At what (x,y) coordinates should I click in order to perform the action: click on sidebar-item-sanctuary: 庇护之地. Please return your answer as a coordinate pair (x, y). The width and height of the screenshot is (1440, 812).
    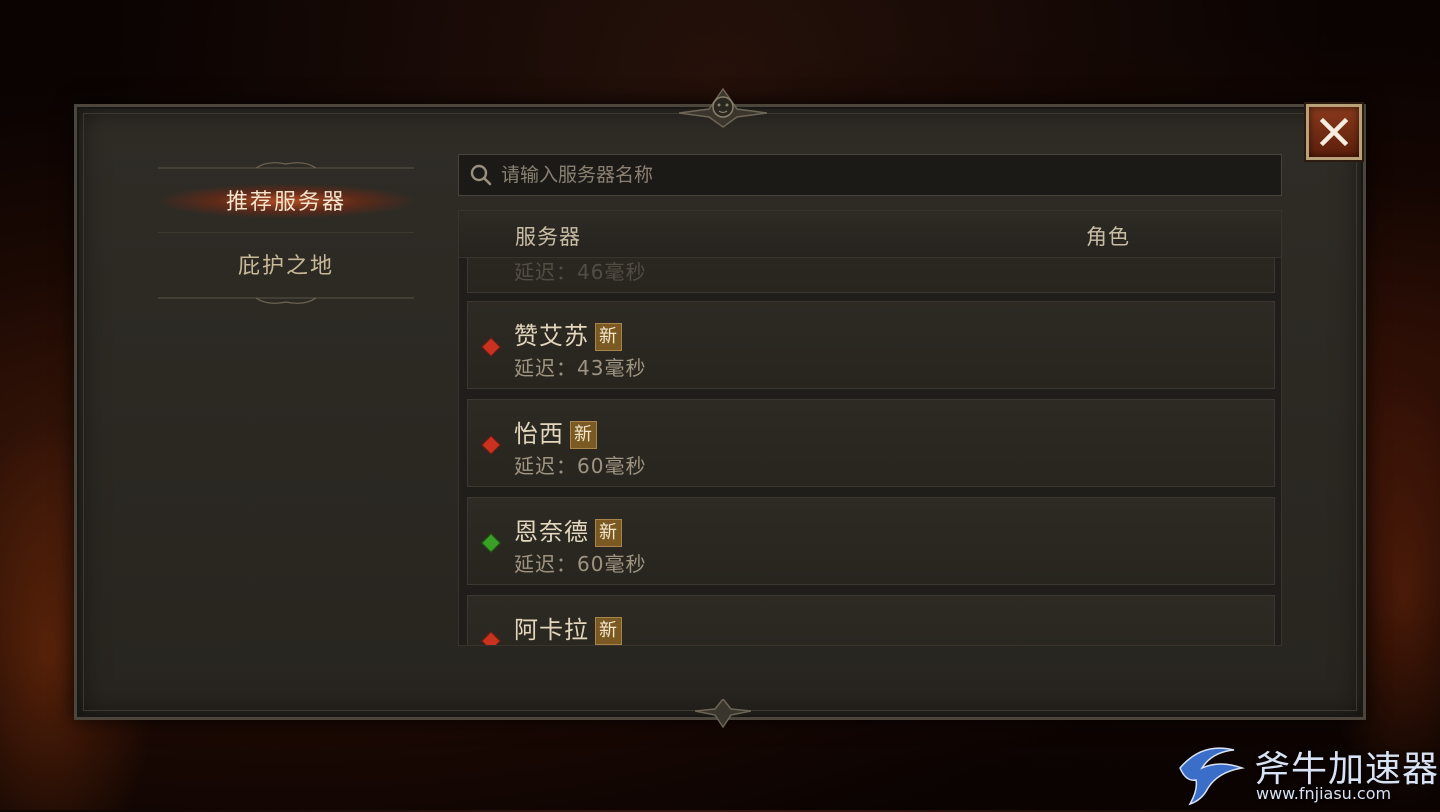
    Looking at the image, I should click on (286, 264).